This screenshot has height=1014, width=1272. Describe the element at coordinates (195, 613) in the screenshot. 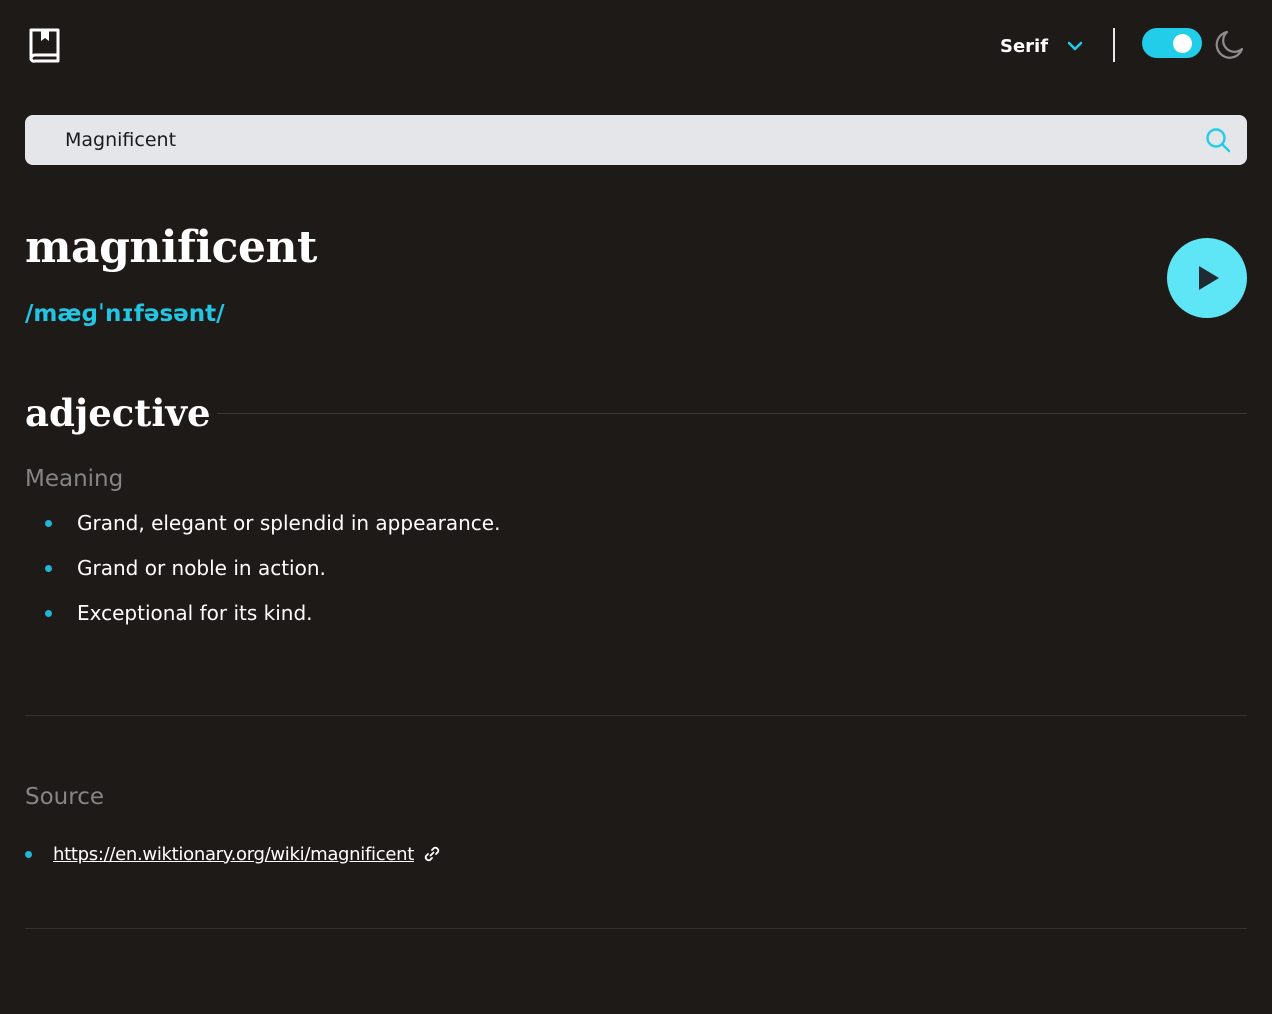

I see `definition-text: Exceptional for its kind.` at that location.